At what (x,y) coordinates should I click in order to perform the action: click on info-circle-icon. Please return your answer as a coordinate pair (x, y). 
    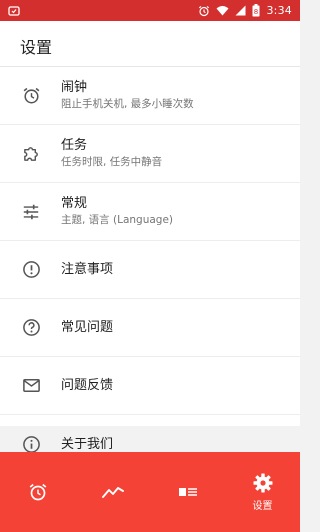
    Looking at the image, I should click on (31, 444).